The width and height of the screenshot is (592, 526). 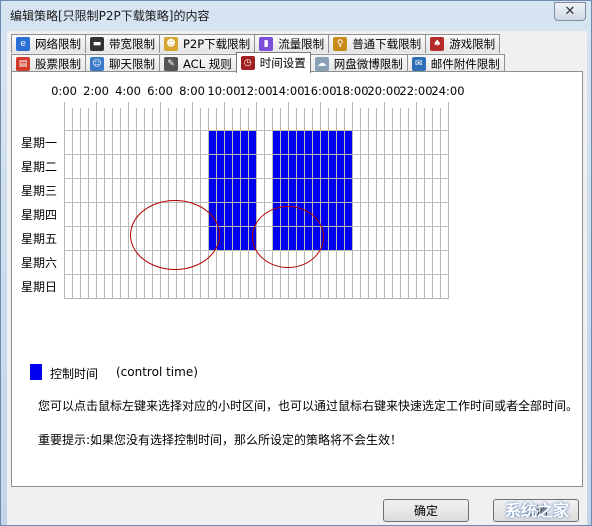 What do you see at coordinates (292, 43) in the screenshot?
I see `tab-bar-chart: ▮ 流量限制` at bounding box center [292, 43].